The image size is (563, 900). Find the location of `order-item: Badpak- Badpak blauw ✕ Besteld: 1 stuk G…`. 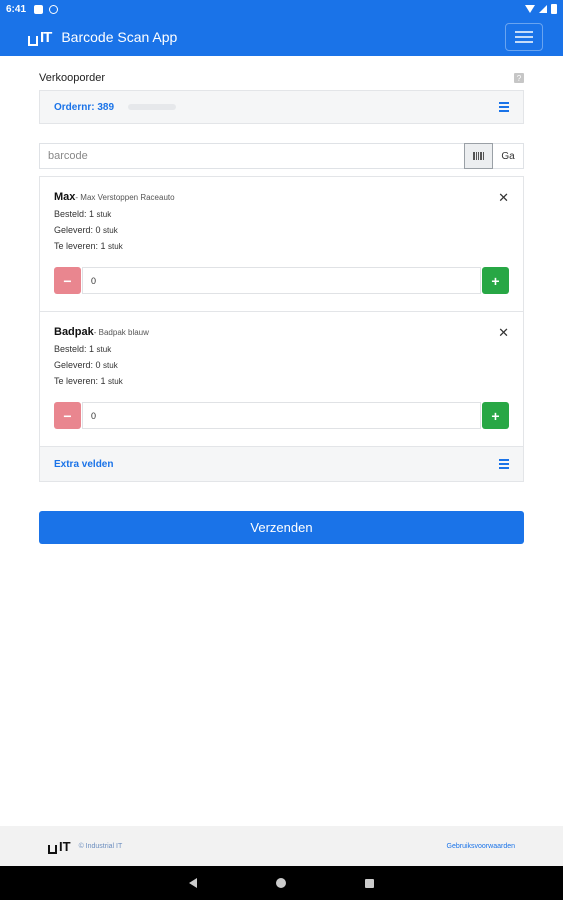

order-item: Badpak- Badpak blauw ✕ Besteld: 1 stuk G… is located at coordinates (281, 379).